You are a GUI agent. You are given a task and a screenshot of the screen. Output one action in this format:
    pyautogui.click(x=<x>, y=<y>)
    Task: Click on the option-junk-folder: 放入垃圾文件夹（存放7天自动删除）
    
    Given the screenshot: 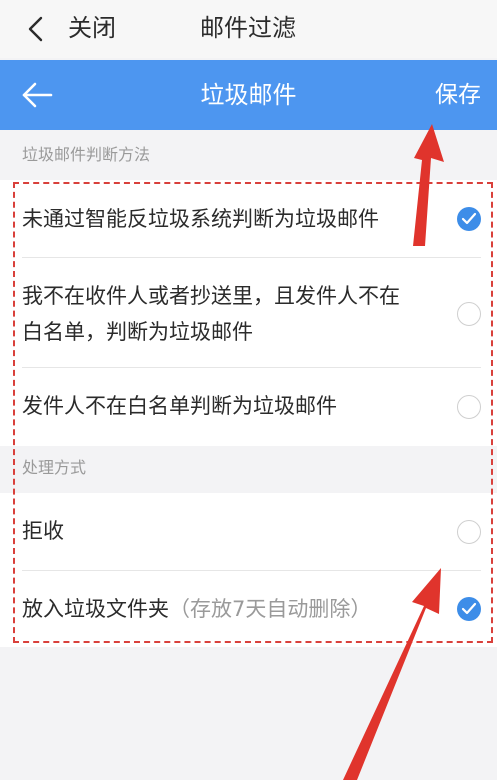 What is the action you would take?
    pyautogui.click(x=248, y=609)
    